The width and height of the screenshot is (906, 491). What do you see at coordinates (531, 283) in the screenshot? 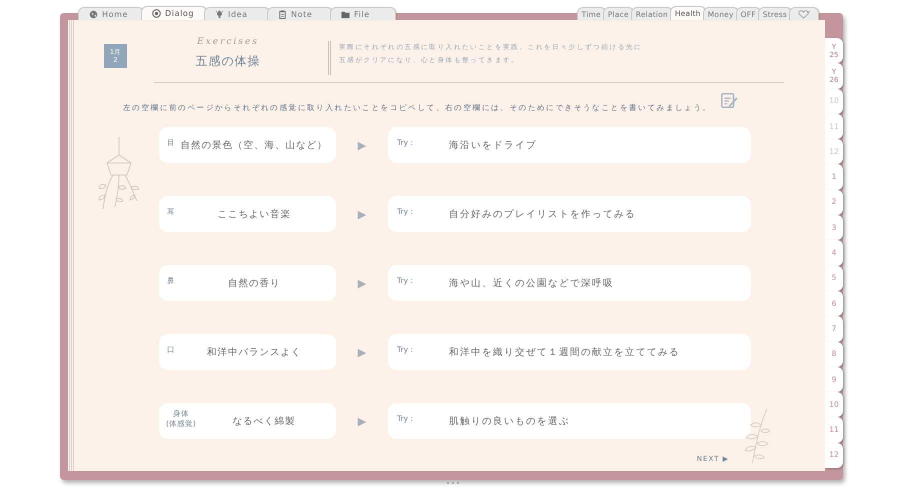
I see `try-action-text: 海や山、近くの公園などで深呼吸` at bounding box center [531, 283].